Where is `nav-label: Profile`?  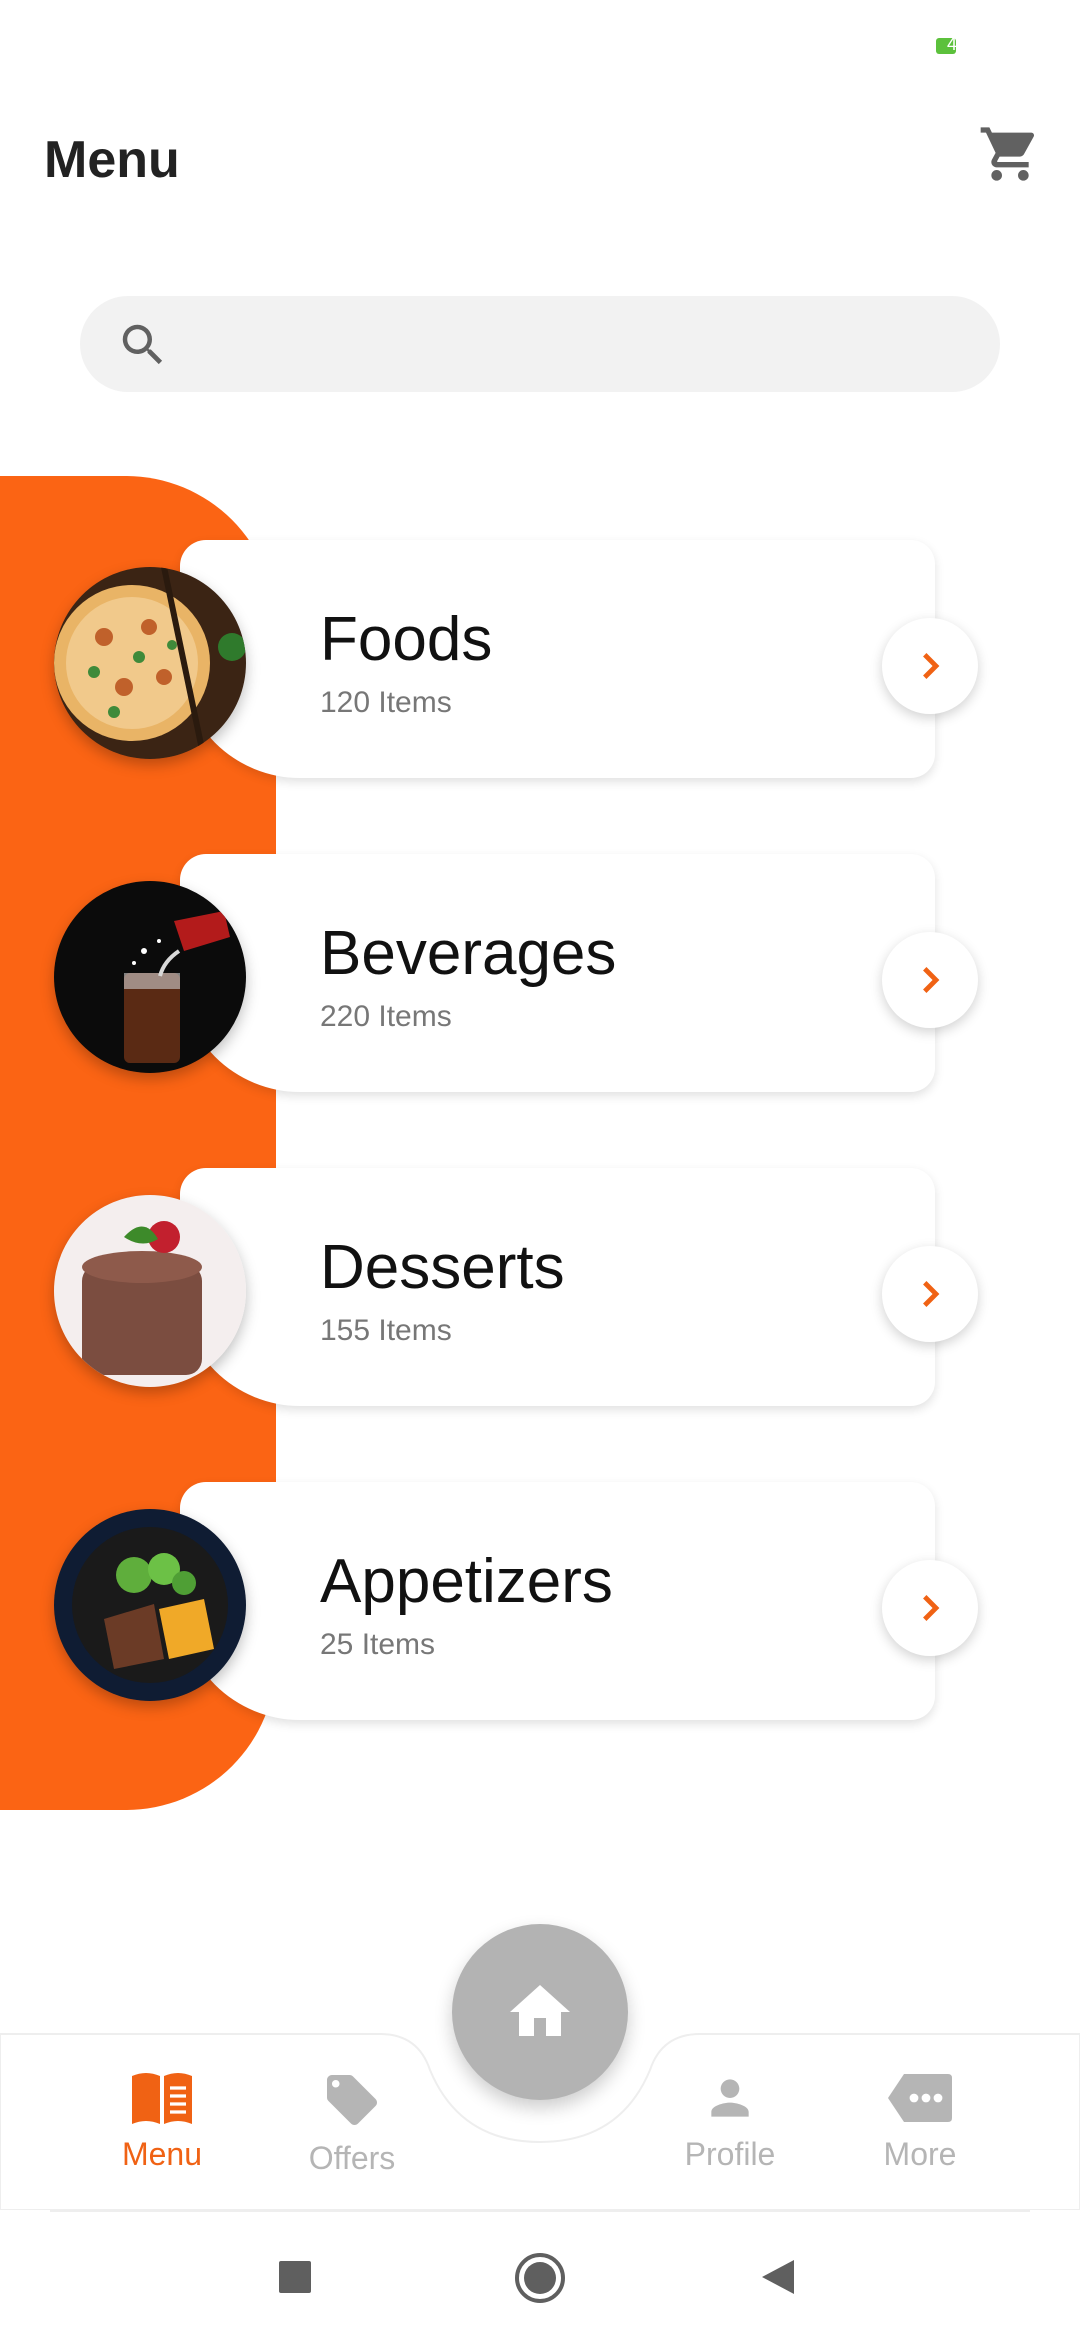 nav-label: Profile is located at coordinates (730, 2154).